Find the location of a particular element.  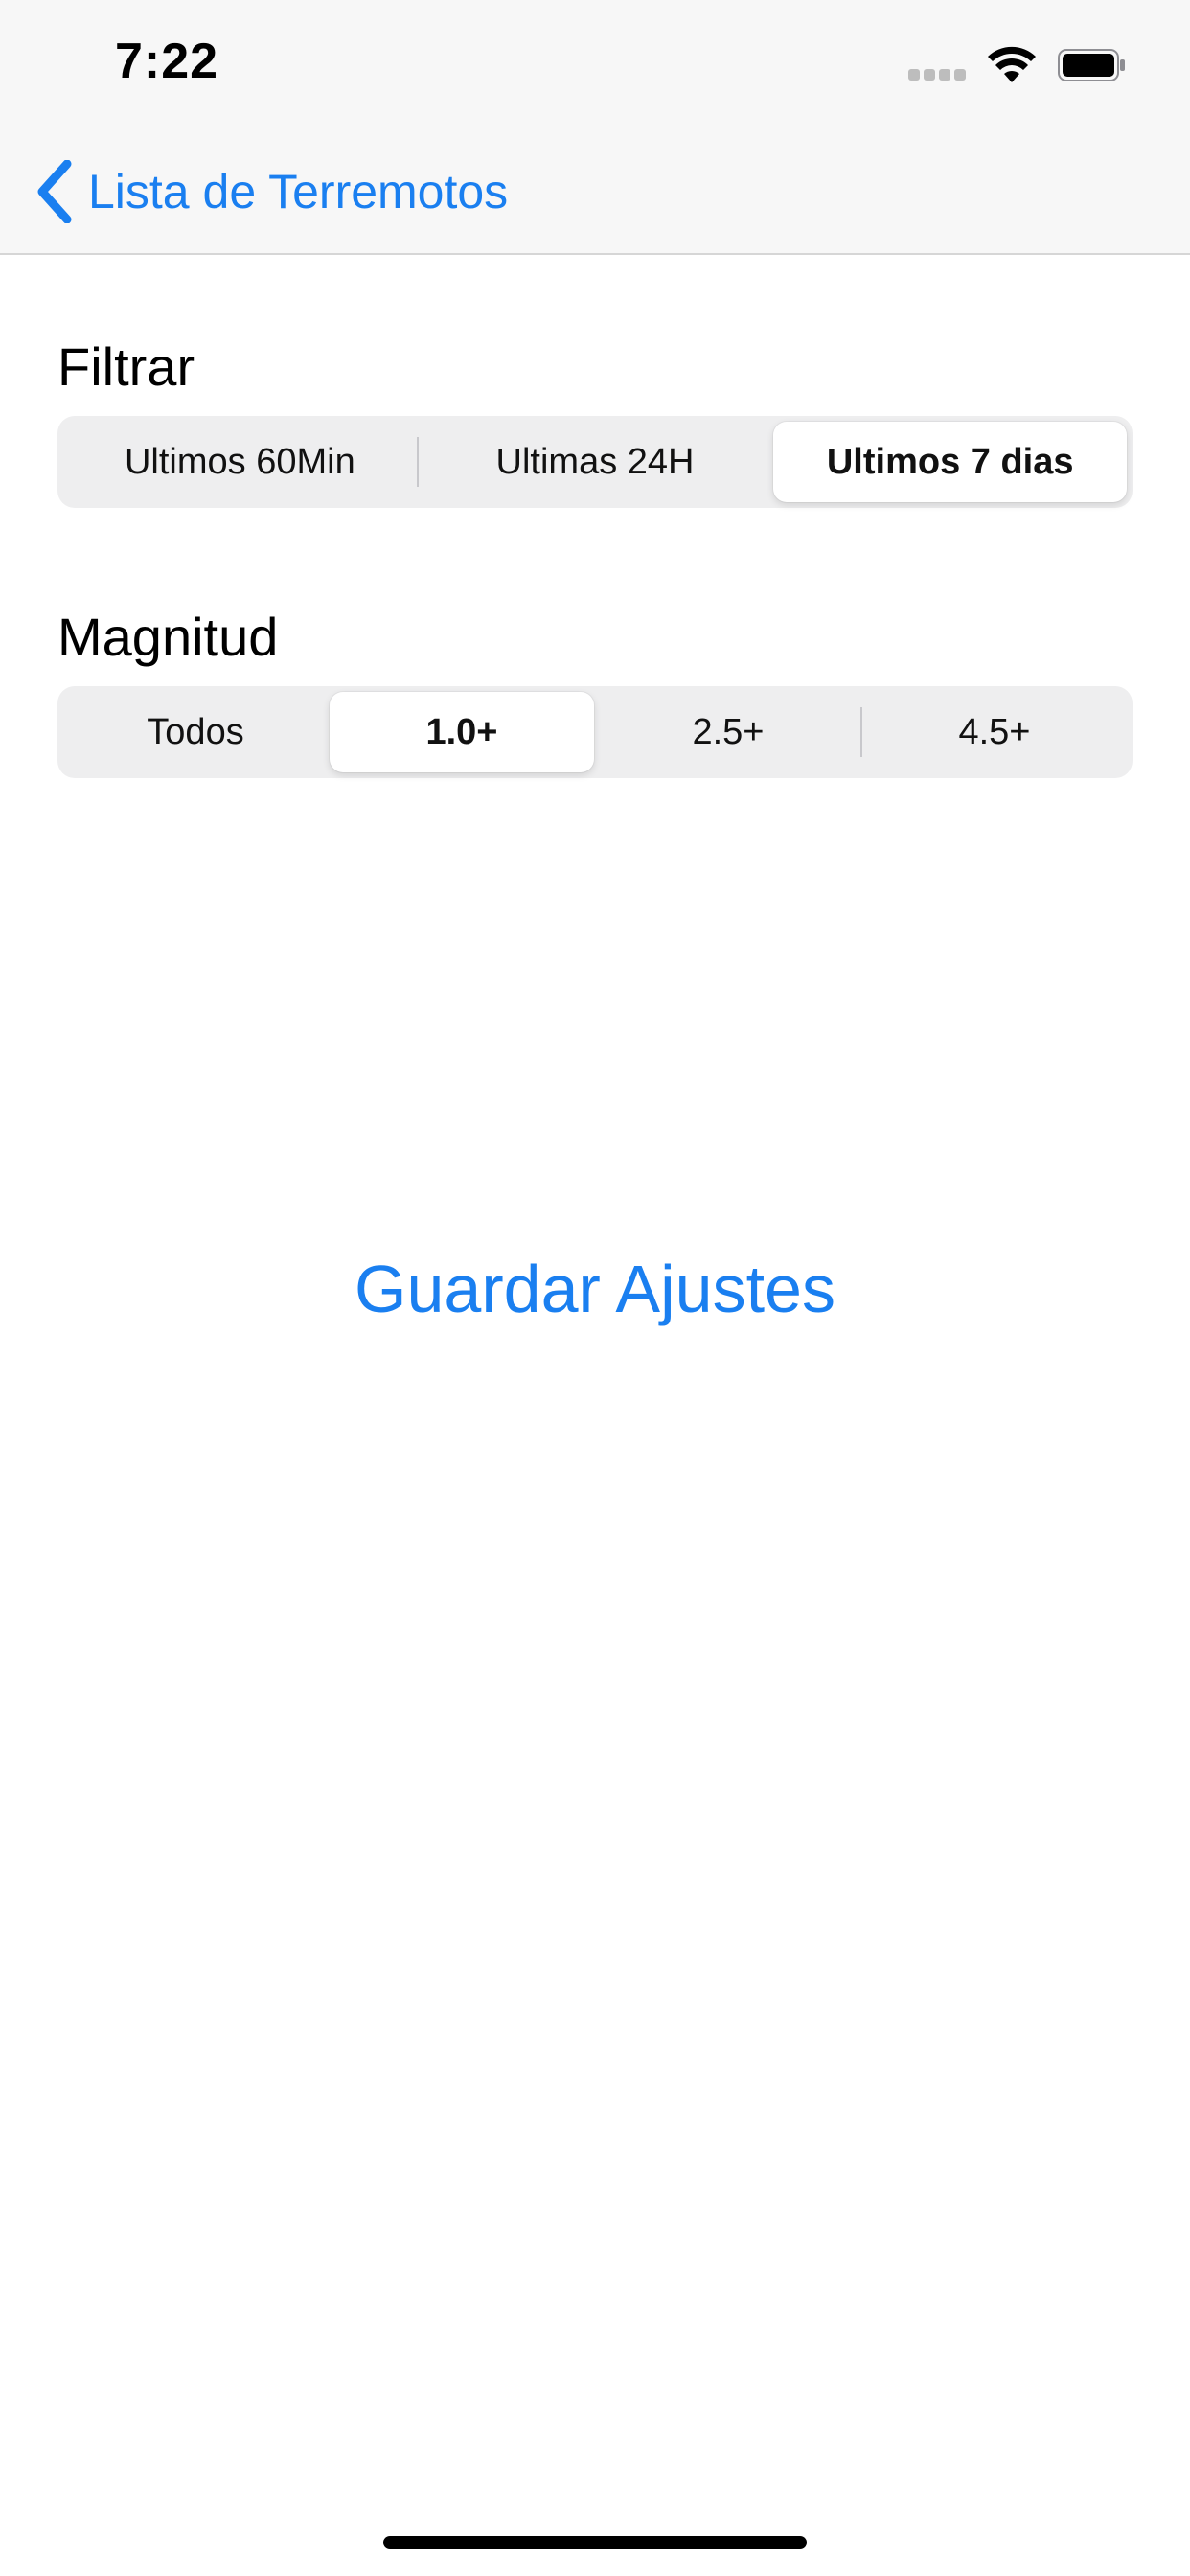

home-indicator is located at coordinates (595, 2542).